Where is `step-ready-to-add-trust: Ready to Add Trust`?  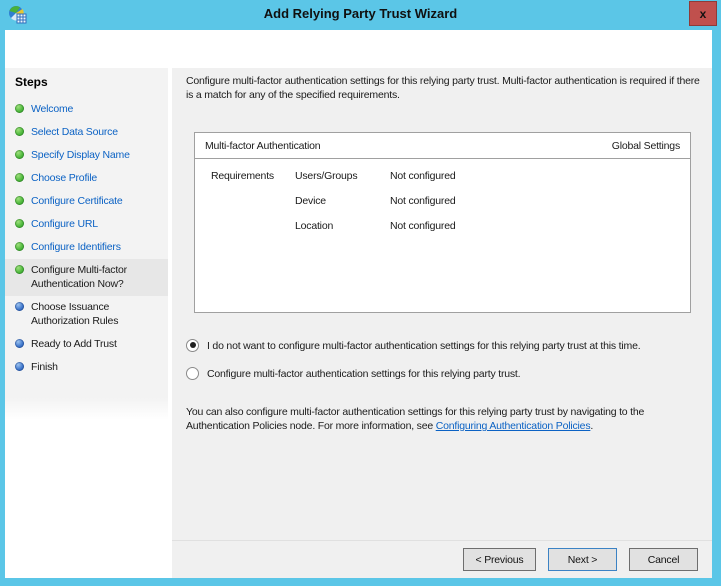
step-ready-to-add-trust: Ready to Add Trust is located at coordinates (86, 344).